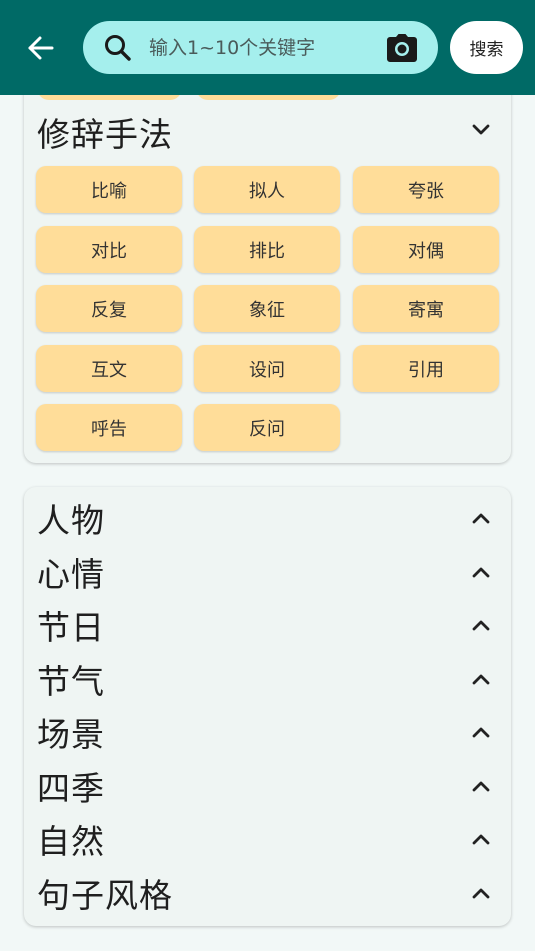 This screenshot has height=951, width=535. What do you see at coordinates (71, 574) in the screenshot?
I see `category-title: 心情` at bounding box center [71, 574].